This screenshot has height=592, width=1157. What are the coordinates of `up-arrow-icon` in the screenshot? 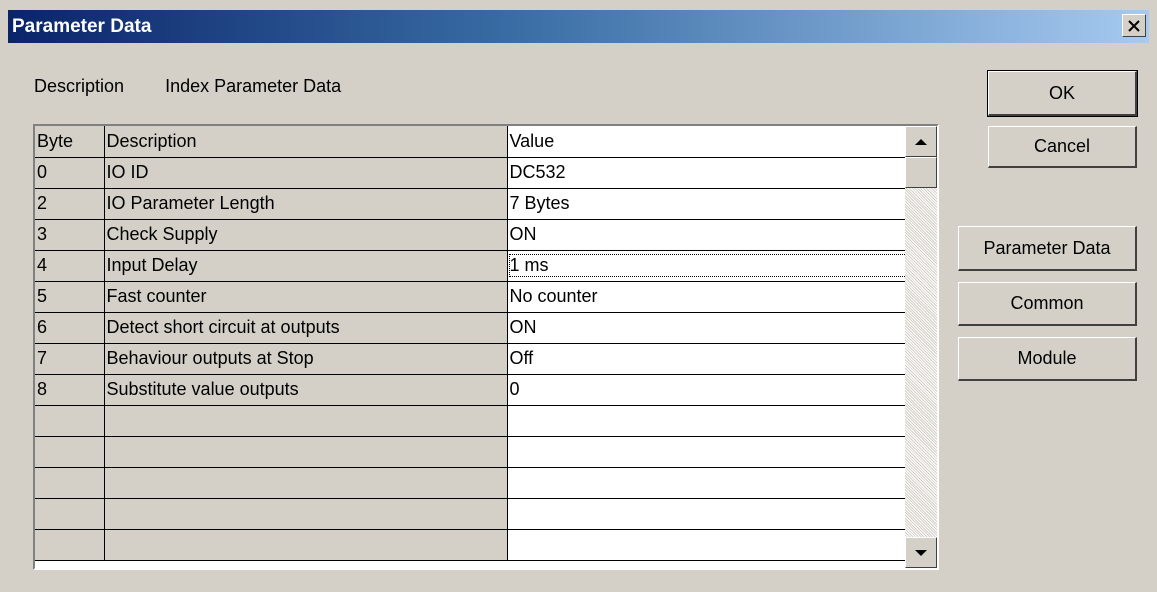 It's located at (921, 141).